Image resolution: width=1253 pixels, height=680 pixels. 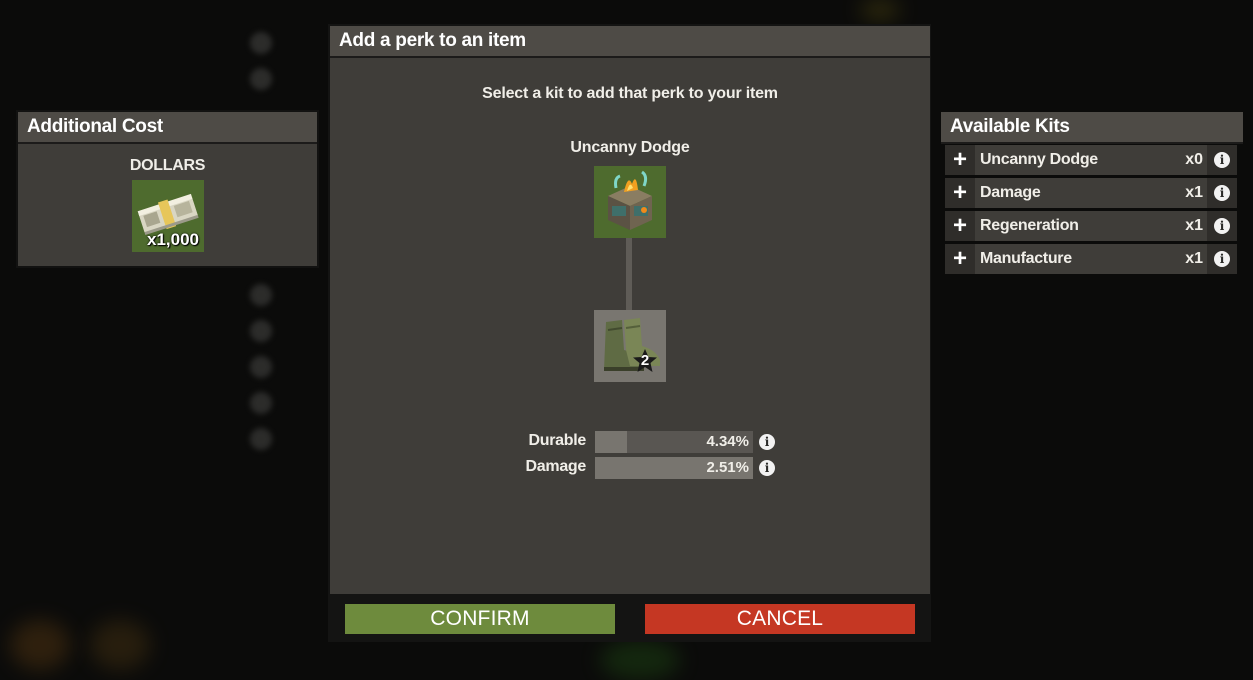 What do you see at coordinates (480, 619) in the screenshot?
I see `confirm-button: CONFIRM` at bounding box center [480, 619].